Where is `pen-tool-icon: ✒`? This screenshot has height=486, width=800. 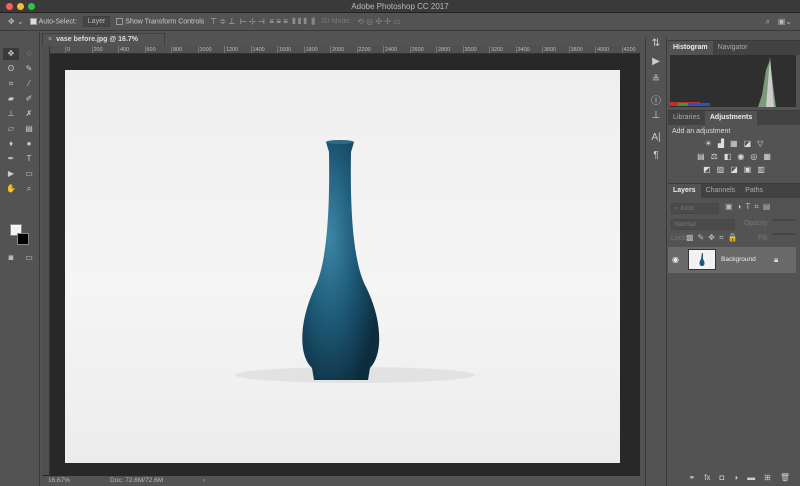 pen-tool-icon: ✒ is located at coordinates (11, 159).